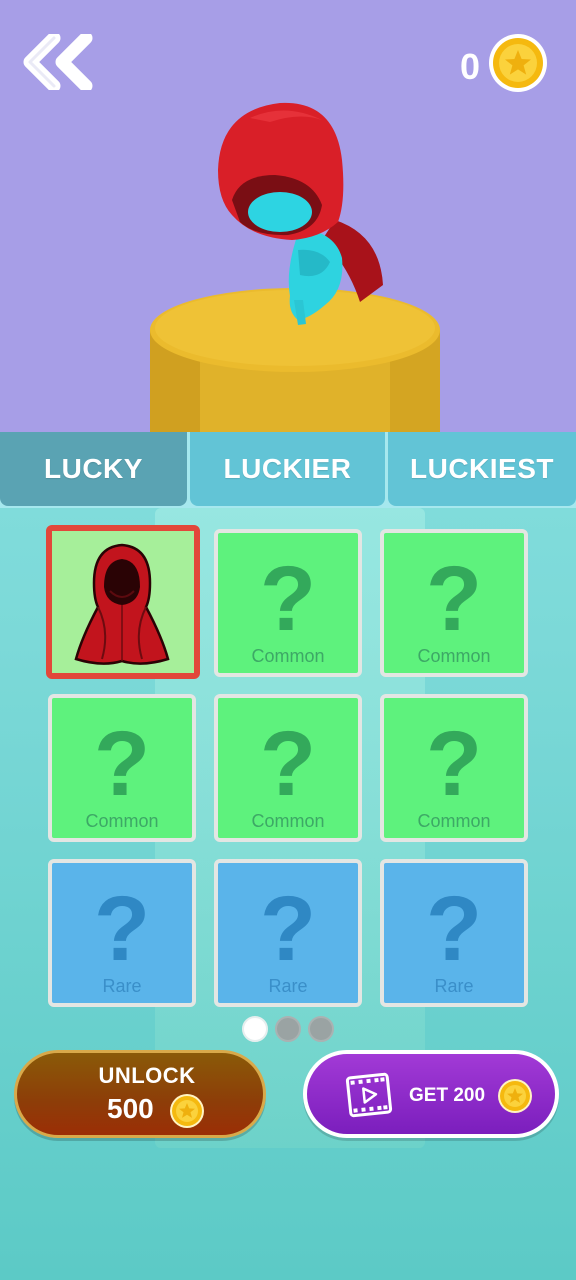 The image size is (576, 1280). I want to click on double-chevron-left-icon, so click(58, 62).